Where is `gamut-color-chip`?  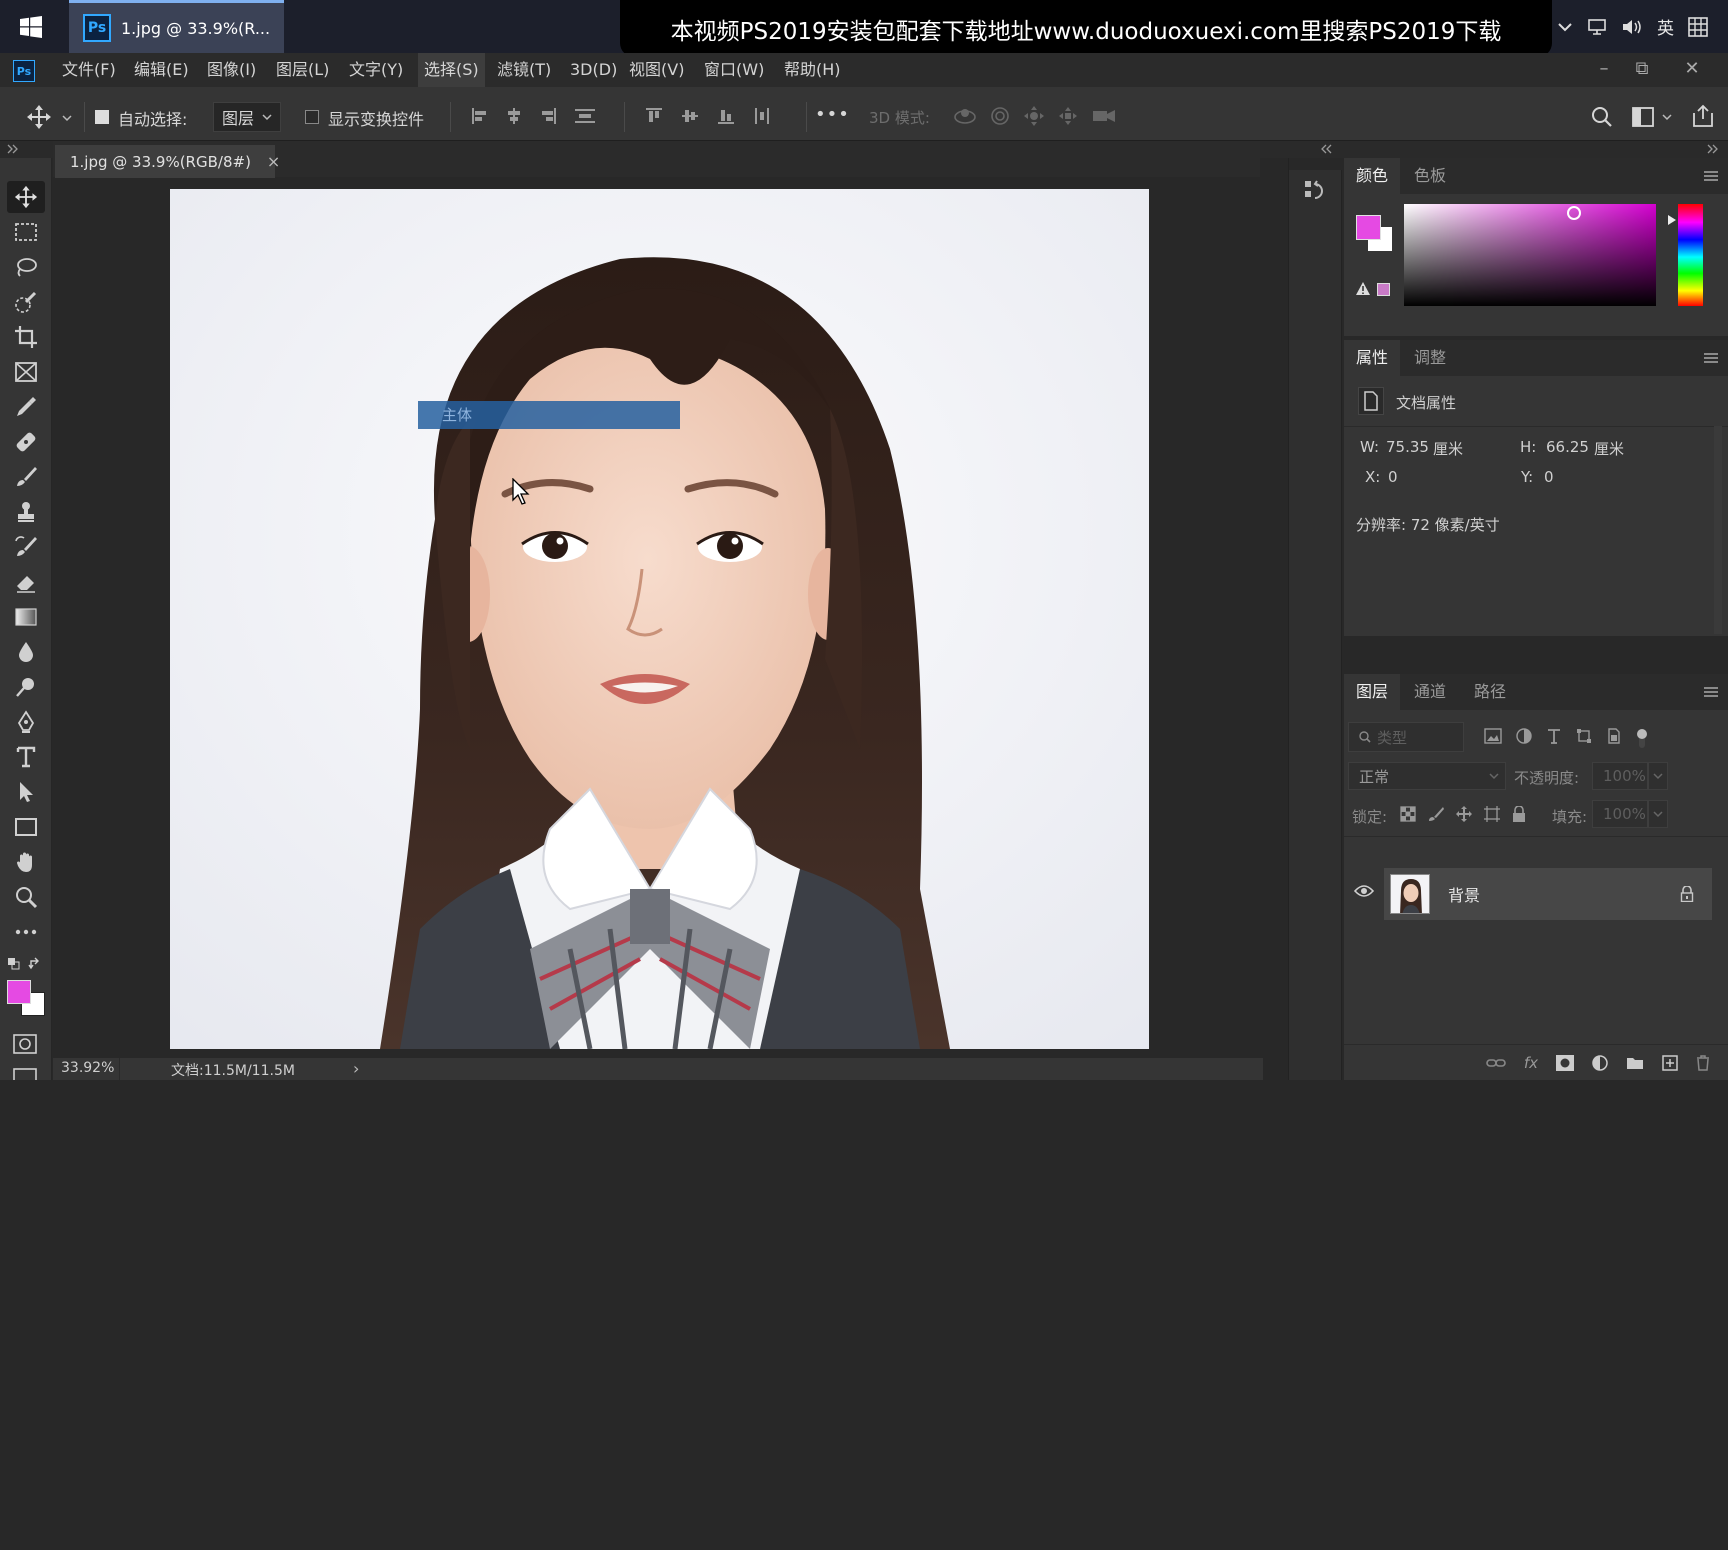 gamut-color-chip is located at coordinates (1383, 289).